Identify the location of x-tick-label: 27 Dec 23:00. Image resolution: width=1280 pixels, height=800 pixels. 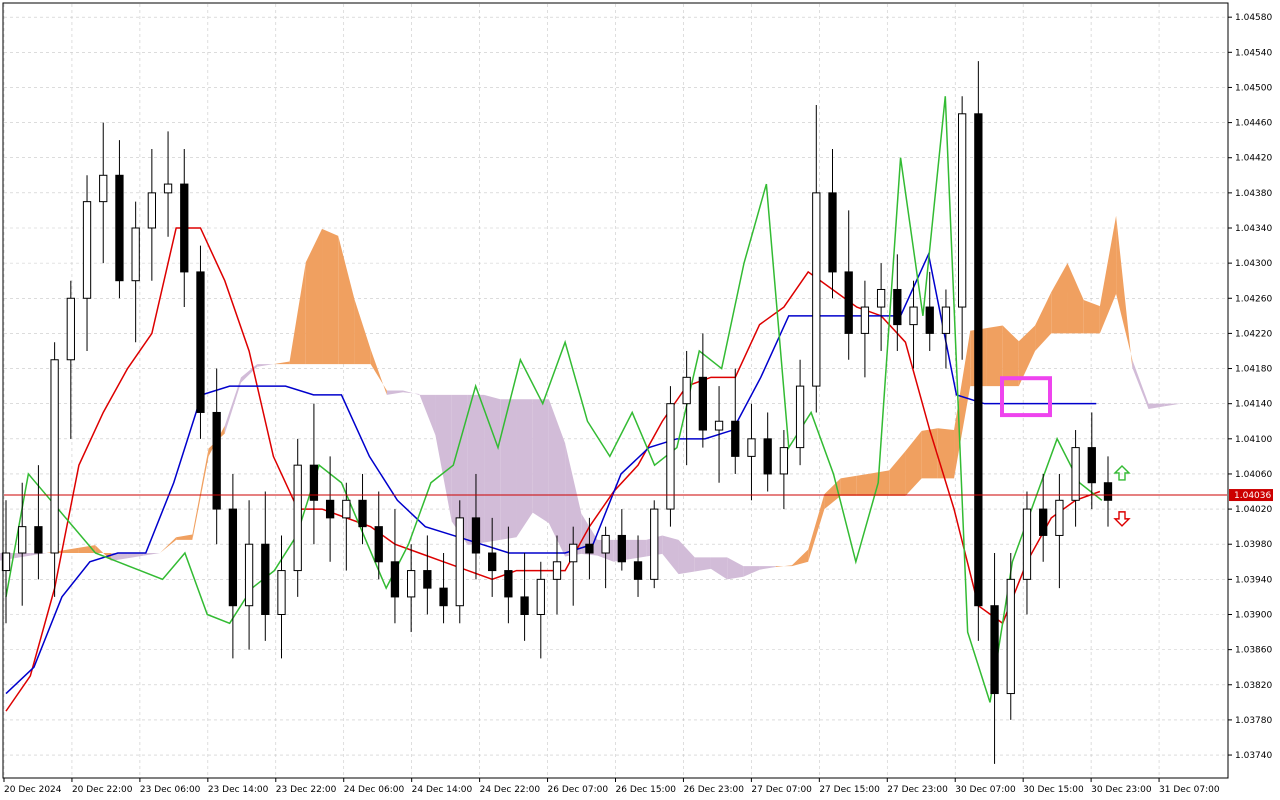
(917, 790).